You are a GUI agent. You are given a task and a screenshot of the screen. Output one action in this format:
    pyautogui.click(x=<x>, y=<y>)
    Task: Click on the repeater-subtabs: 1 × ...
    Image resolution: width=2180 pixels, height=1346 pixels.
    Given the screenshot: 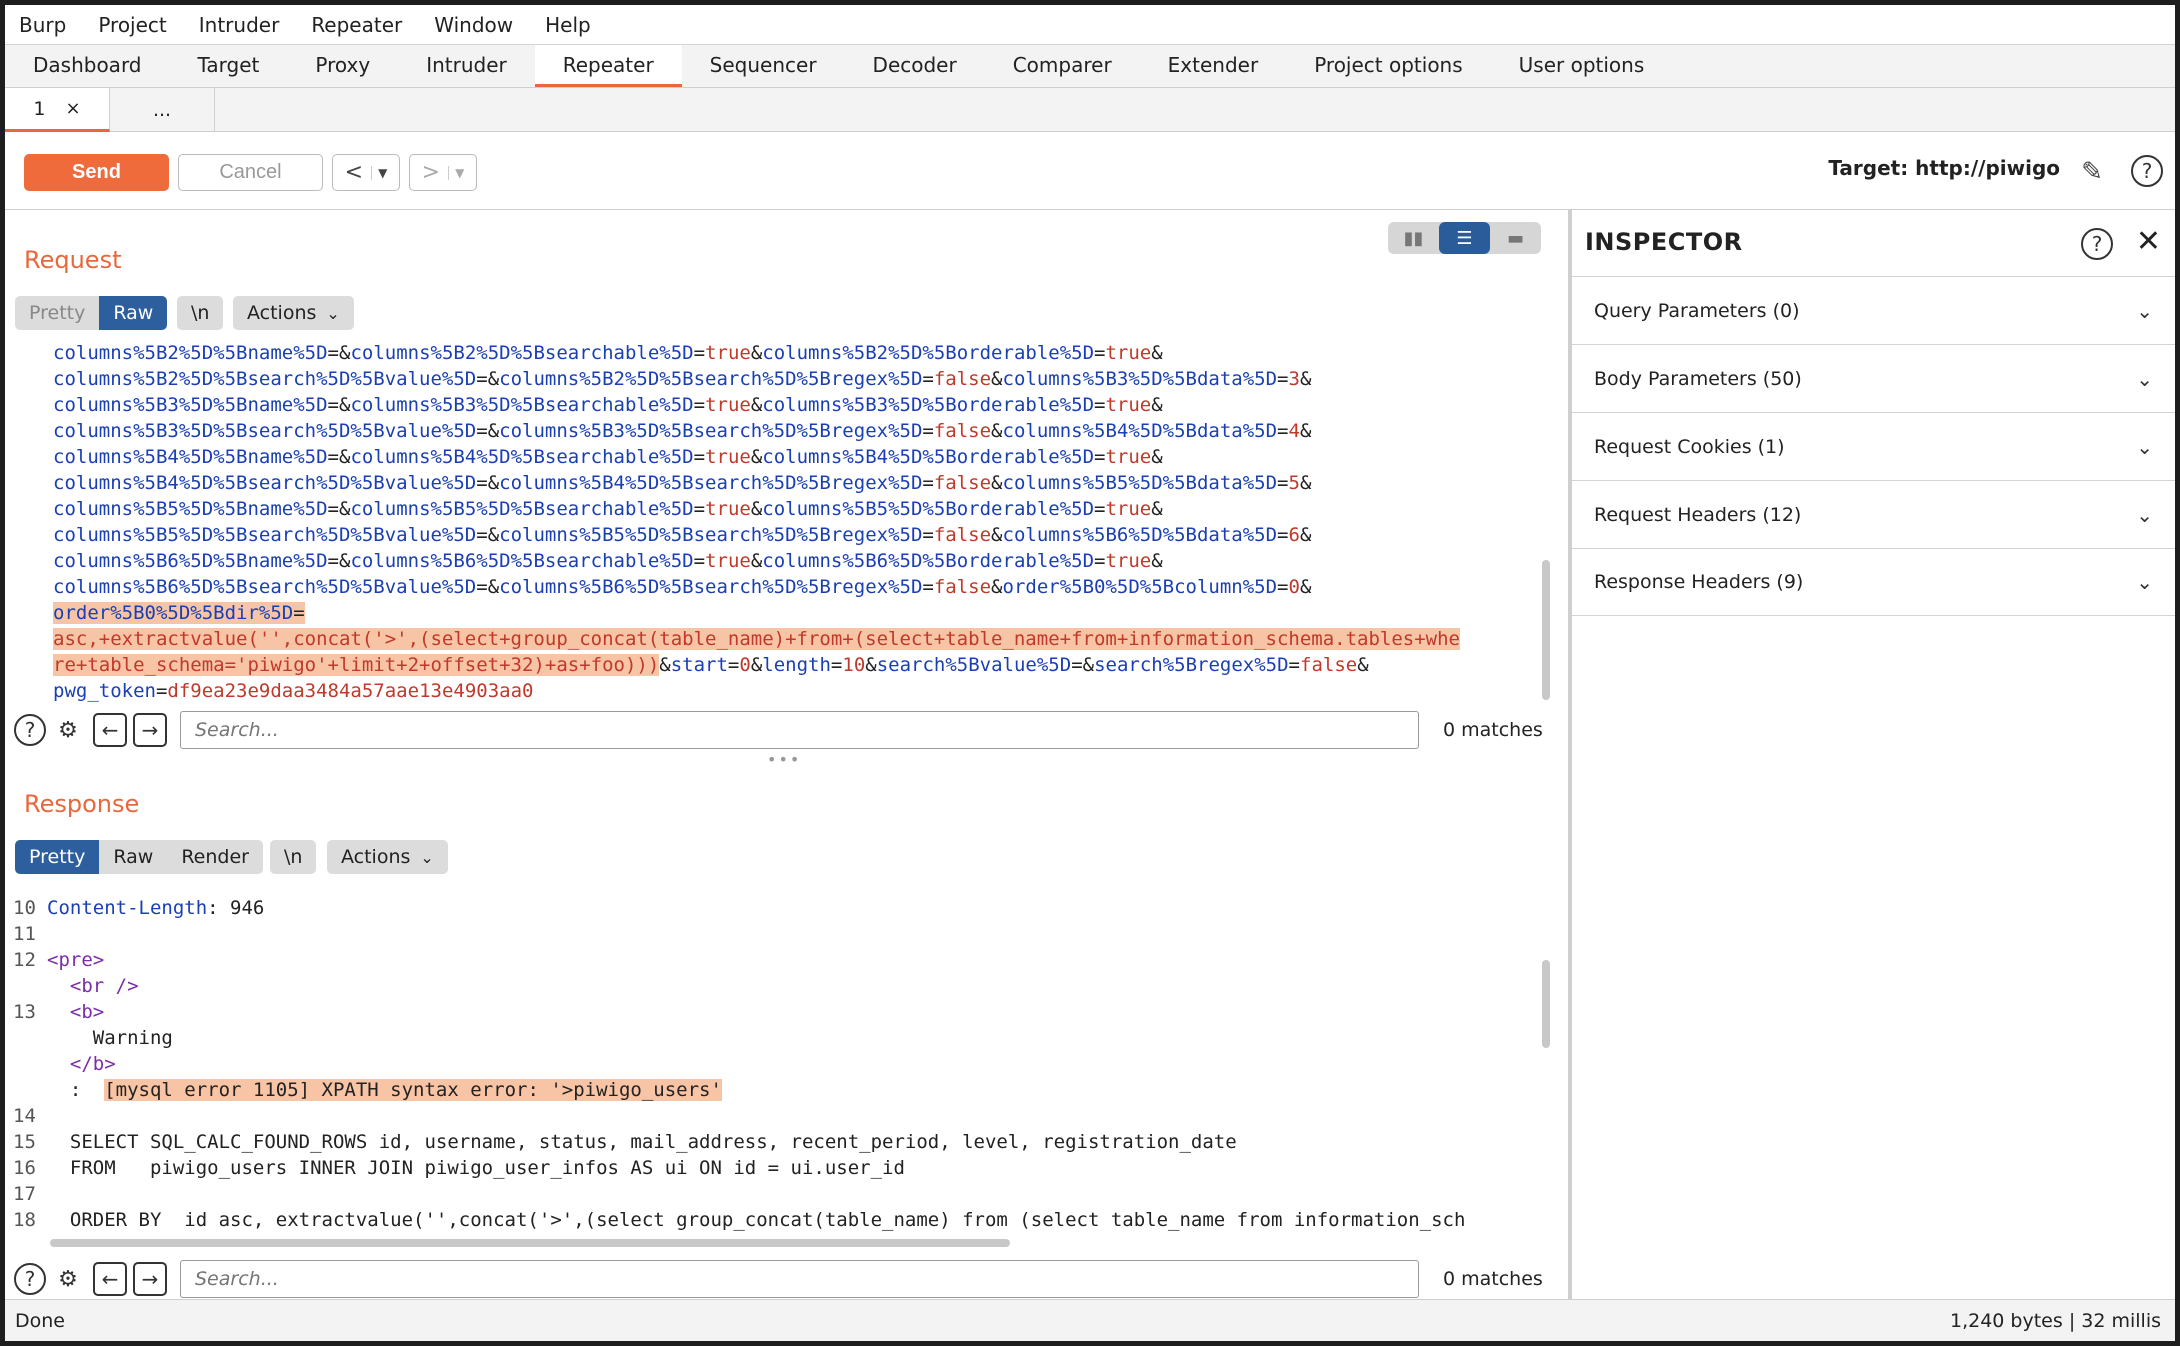 What is the action you would take?
    pyautogui.click(x=1090, y=110)
    